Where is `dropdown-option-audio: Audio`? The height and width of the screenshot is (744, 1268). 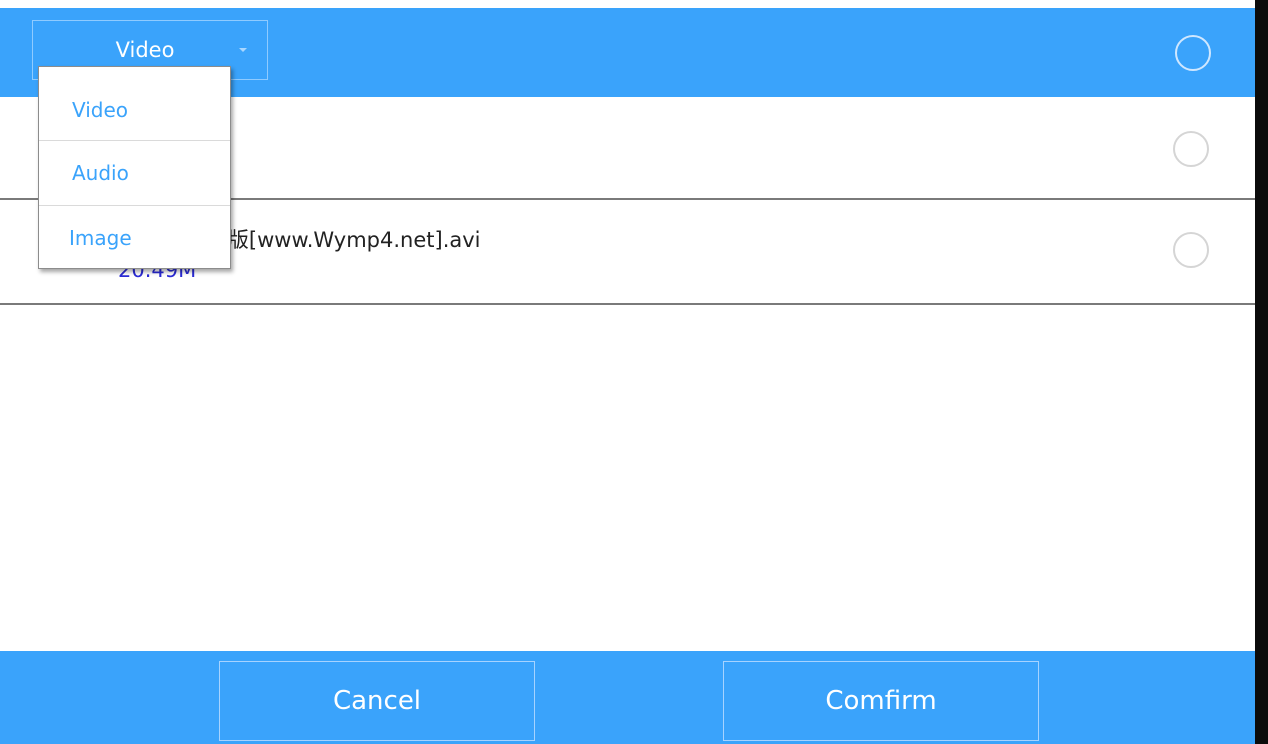
dropdown-option-audio: Audio is located at coordinates (134, 173).